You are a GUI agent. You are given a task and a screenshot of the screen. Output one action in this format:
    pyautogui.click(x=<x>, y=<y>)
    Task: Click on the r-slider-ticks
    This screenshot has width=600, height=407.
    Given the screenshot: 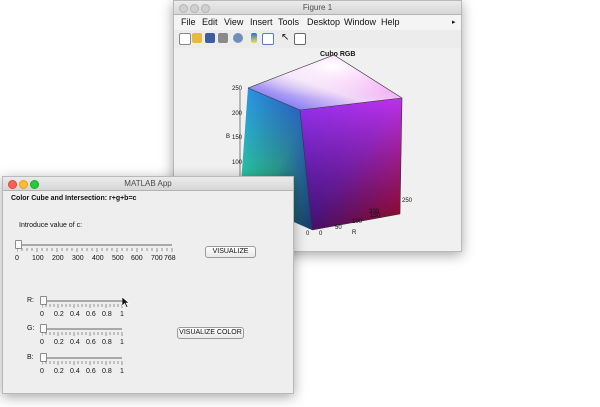 What is the action you would take?
    pyautogui.click(x=82, y=306)
    